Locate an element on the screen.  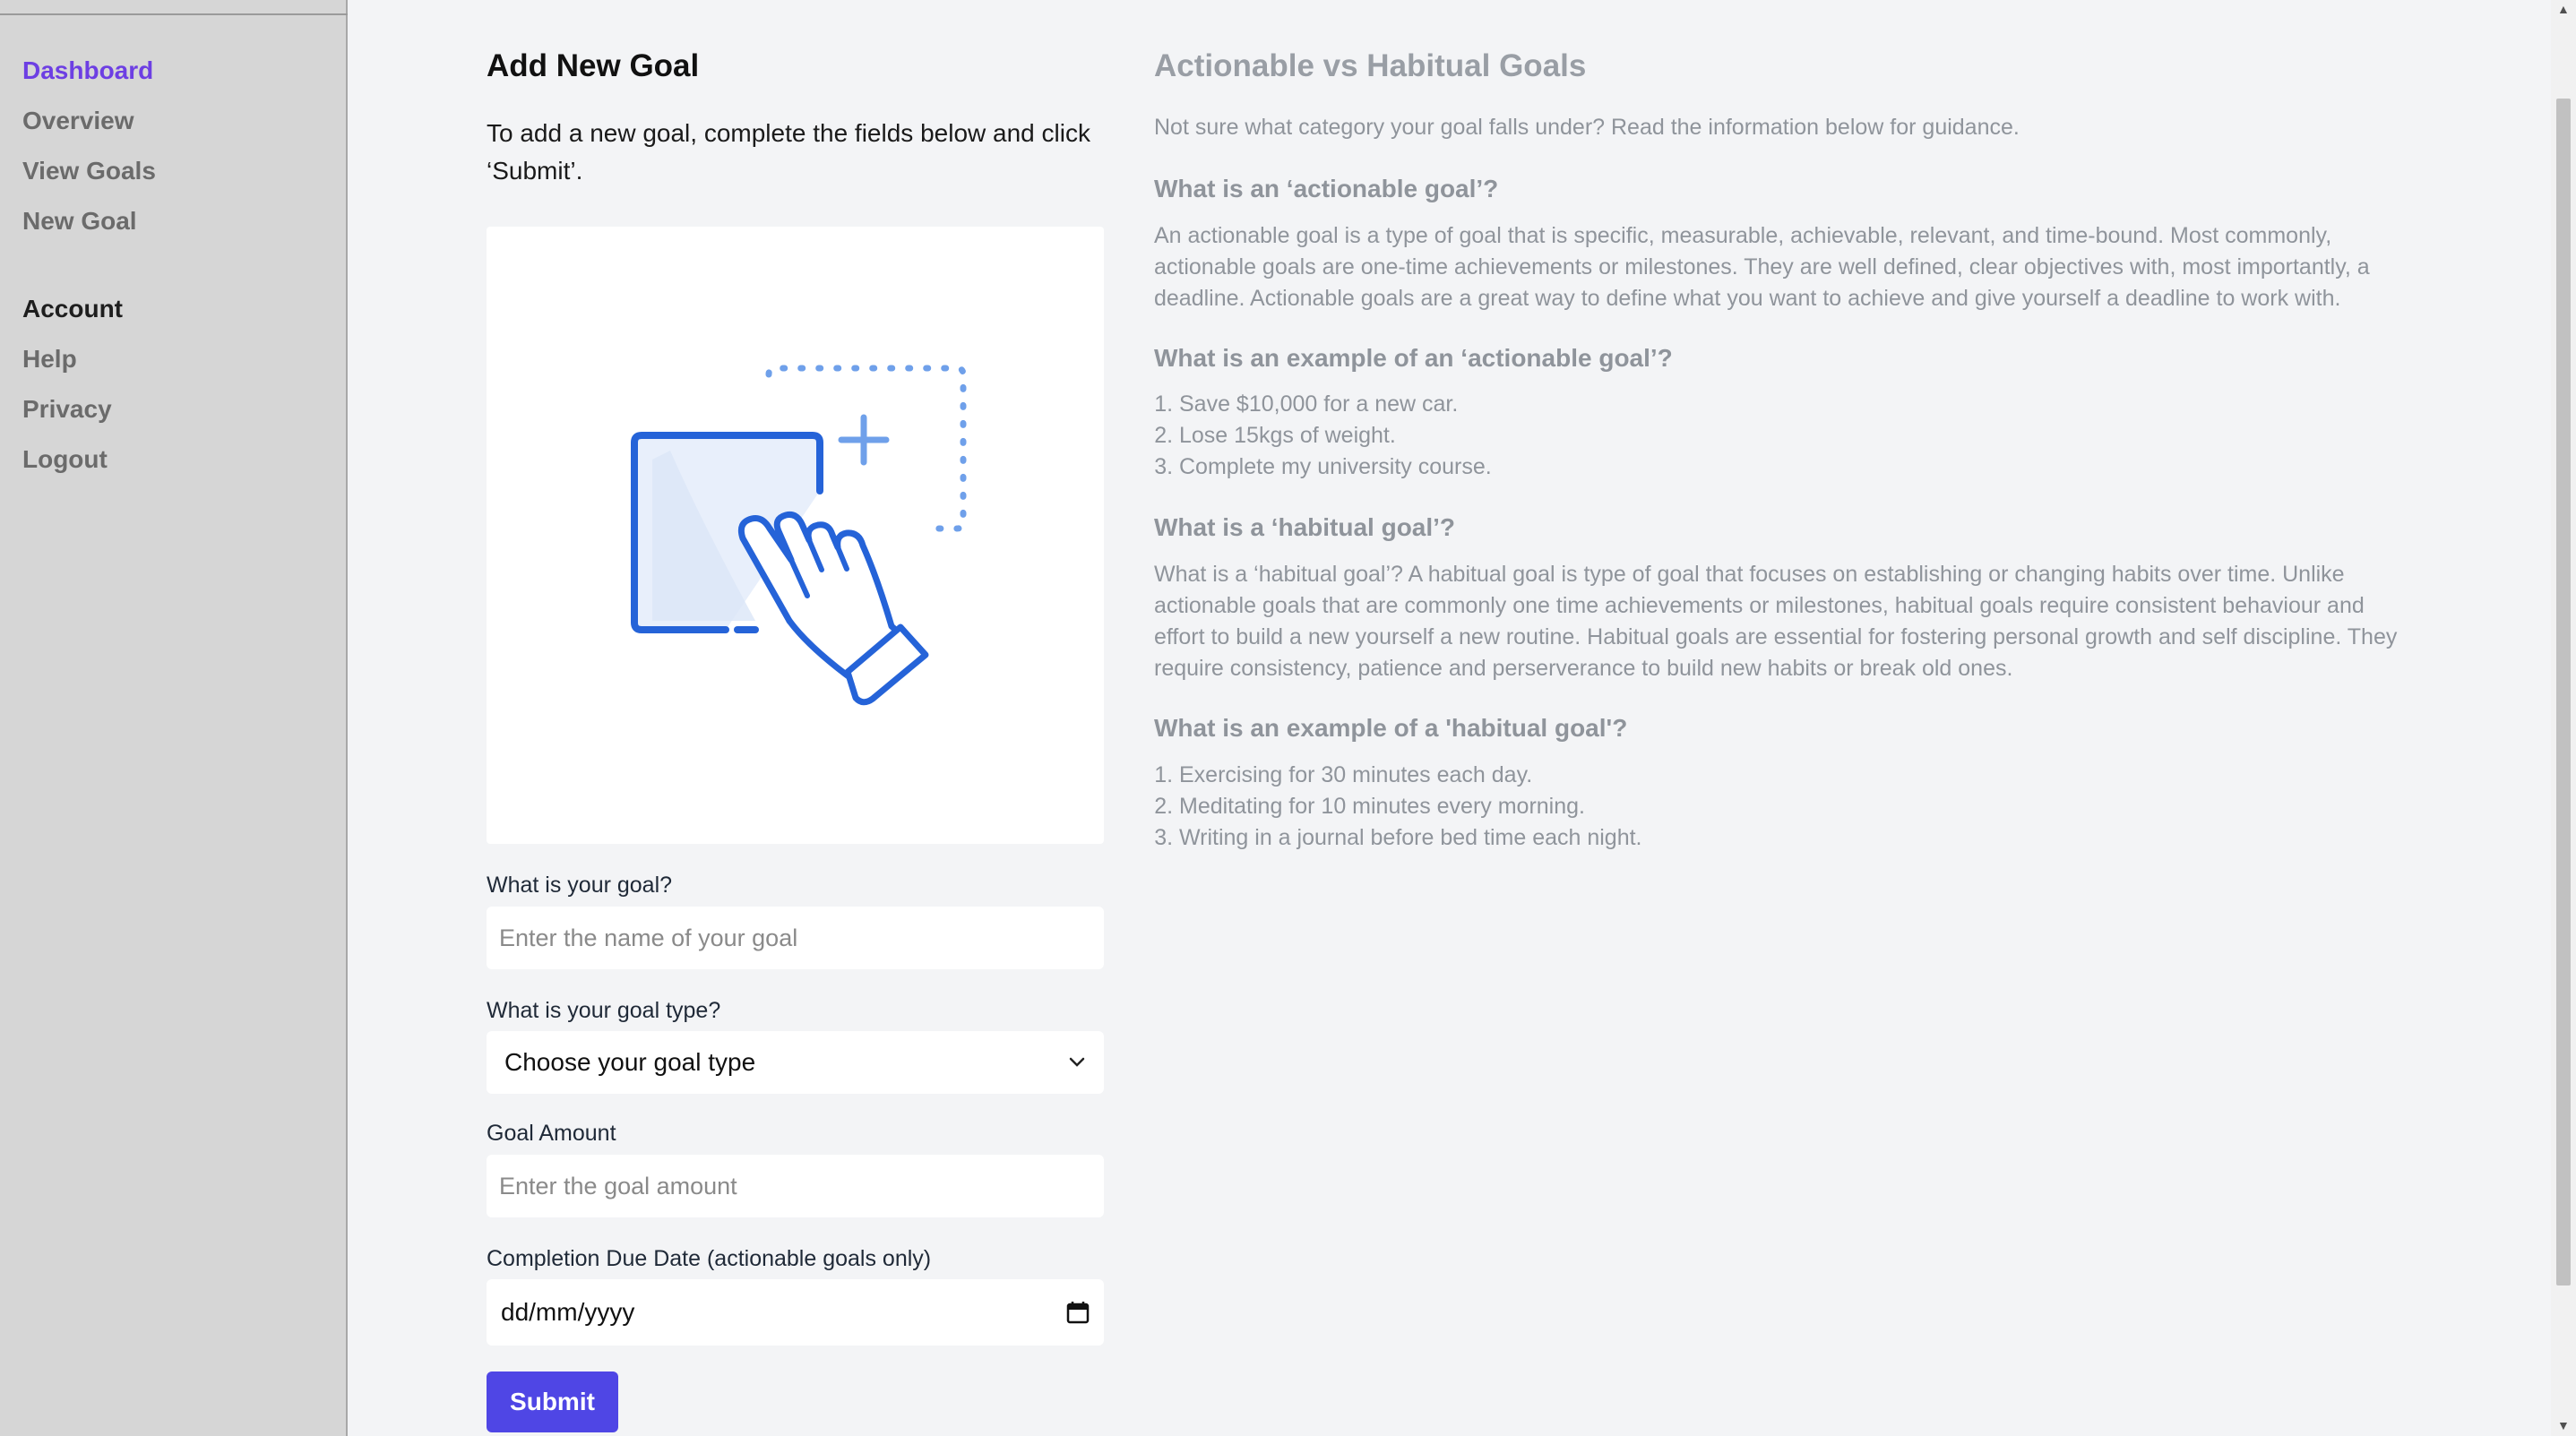
goal-type-selected-value: Choose your goal type is located at coordinates (630, 1062).